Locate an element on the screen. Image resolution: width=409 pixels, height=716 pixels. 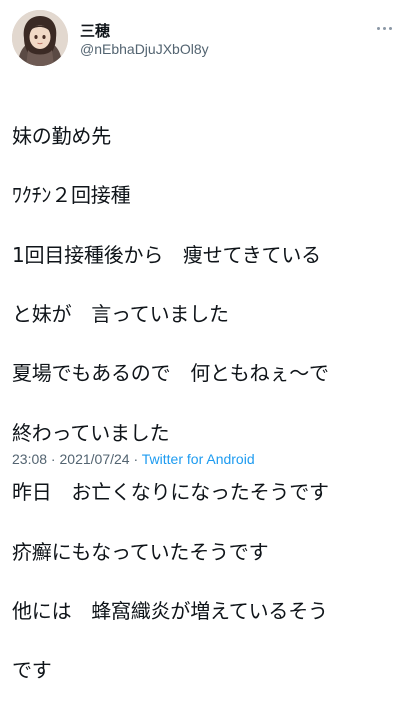
avatar-illustration is located at coordinates (40, 38).